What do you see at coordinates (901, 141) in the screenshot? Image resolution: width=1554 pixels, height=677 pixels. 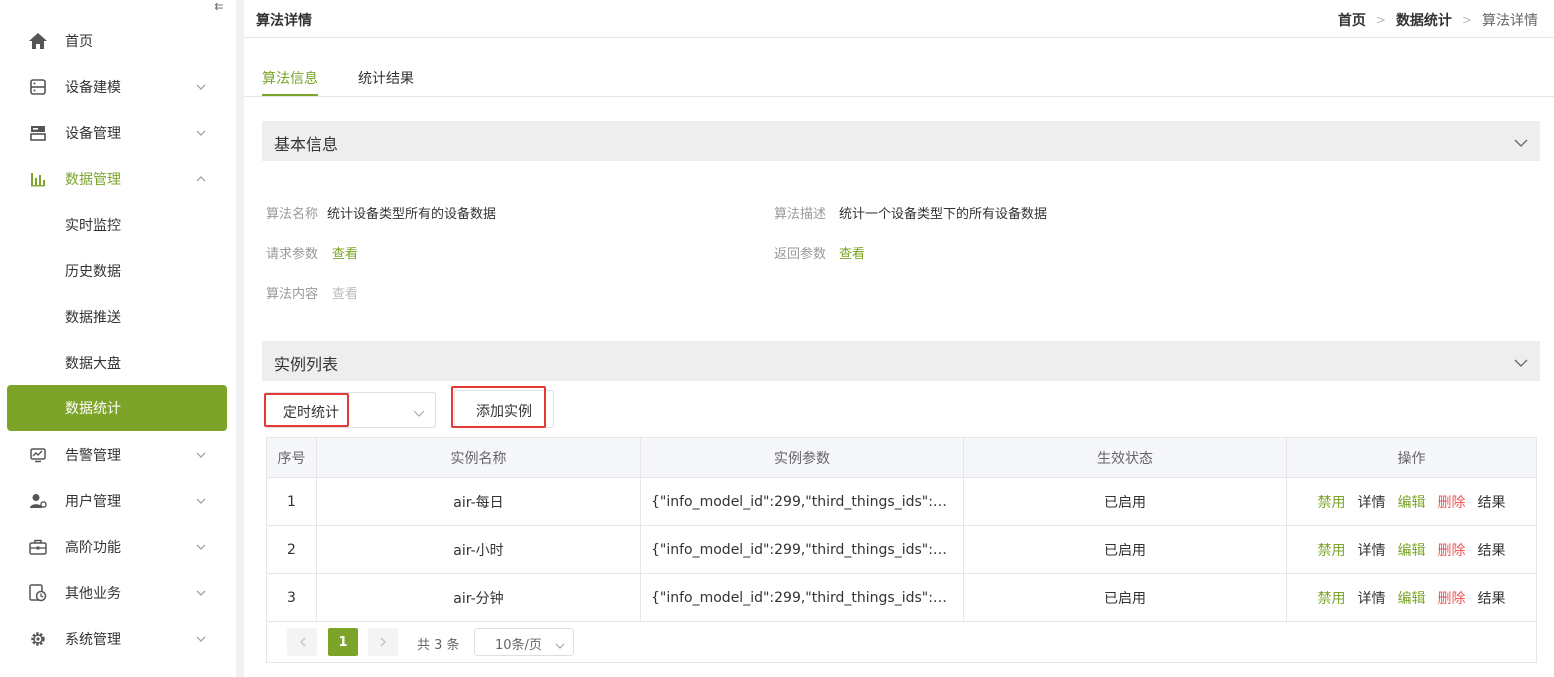 I see `basic-info-header: 基本信息` at bounding box center [901, 141].